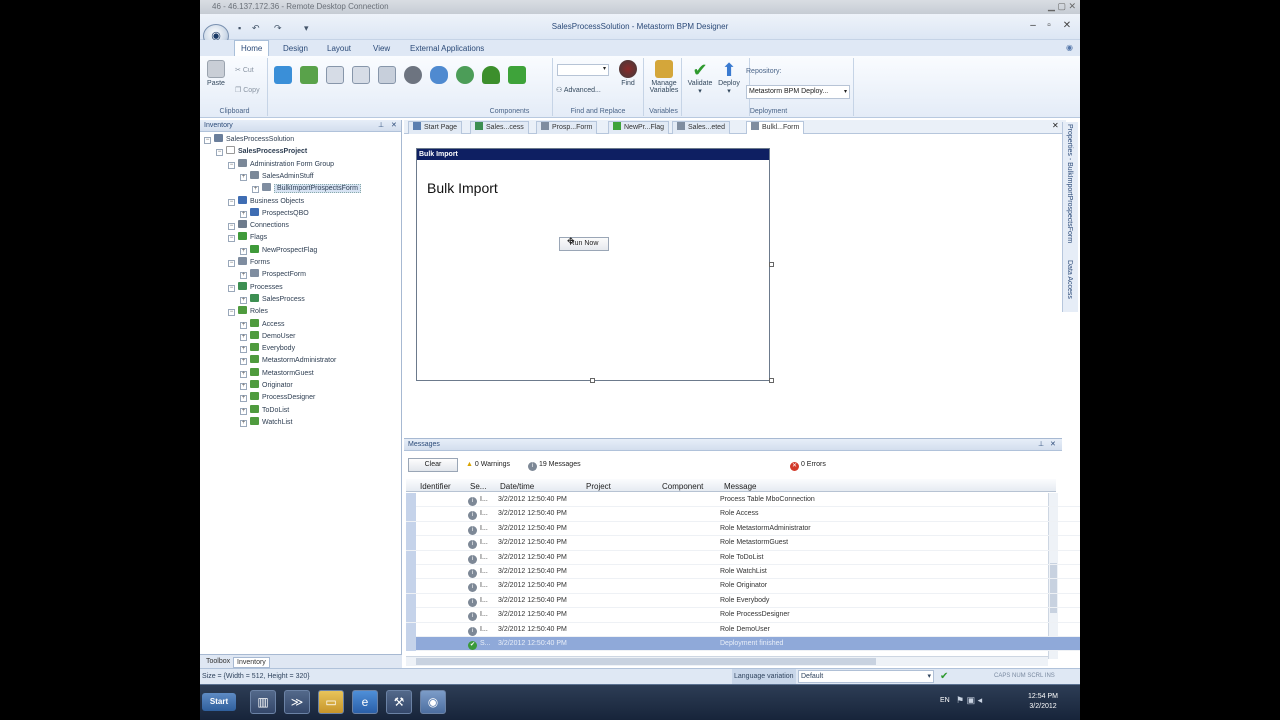 The image size is (1280, 720). Describe the element at coordinates (439, 75) in the screenshot. I see `database-icon` at that location.